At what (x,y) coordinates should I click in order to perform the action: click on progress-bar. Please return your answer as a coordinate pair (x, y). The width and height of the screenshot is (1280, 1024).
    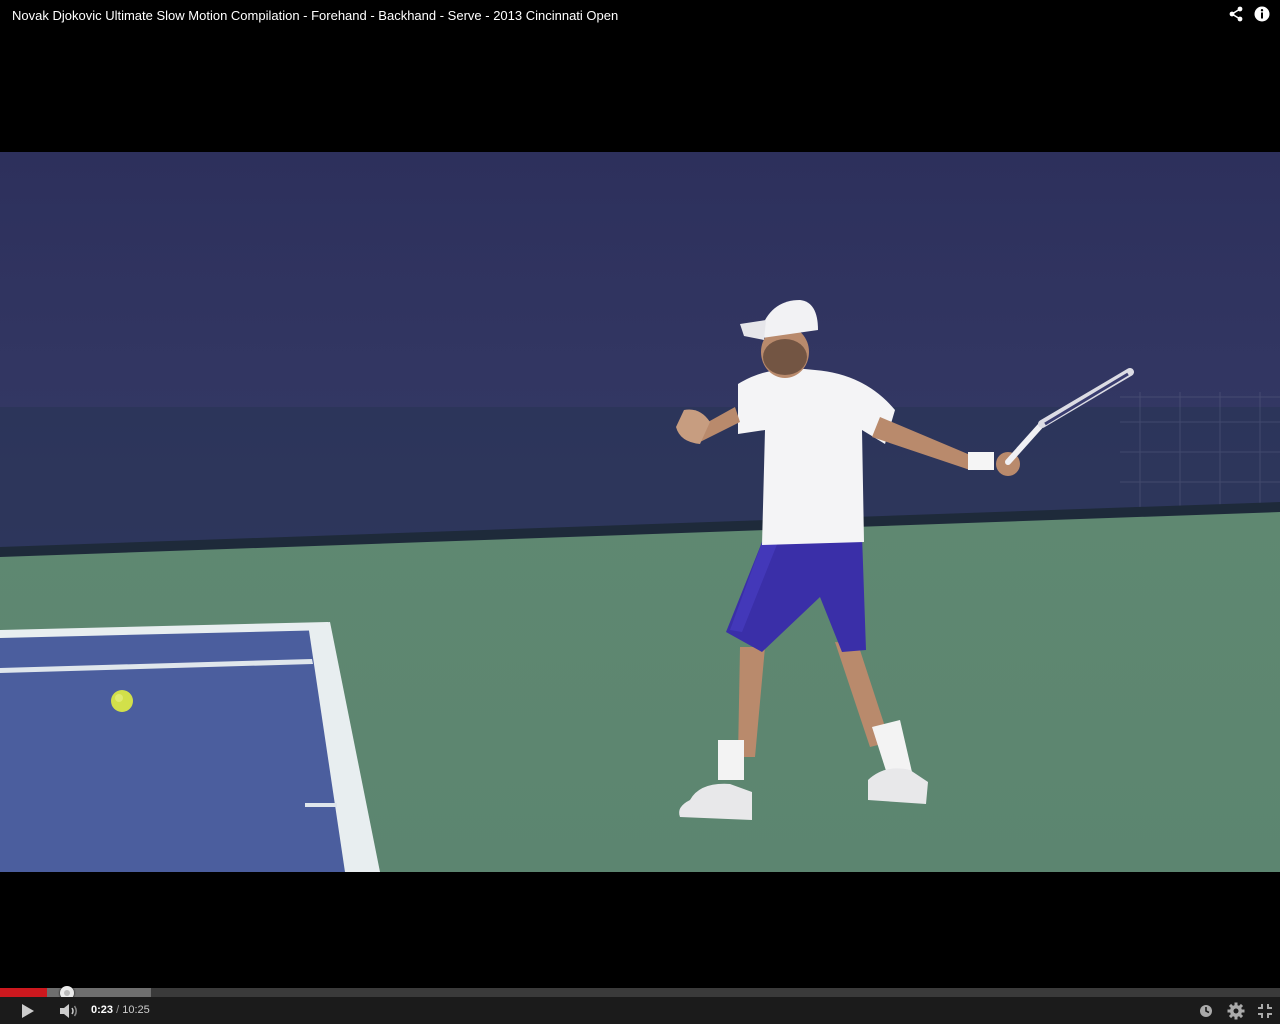
    Looking at the image, I should click on (640, 993).